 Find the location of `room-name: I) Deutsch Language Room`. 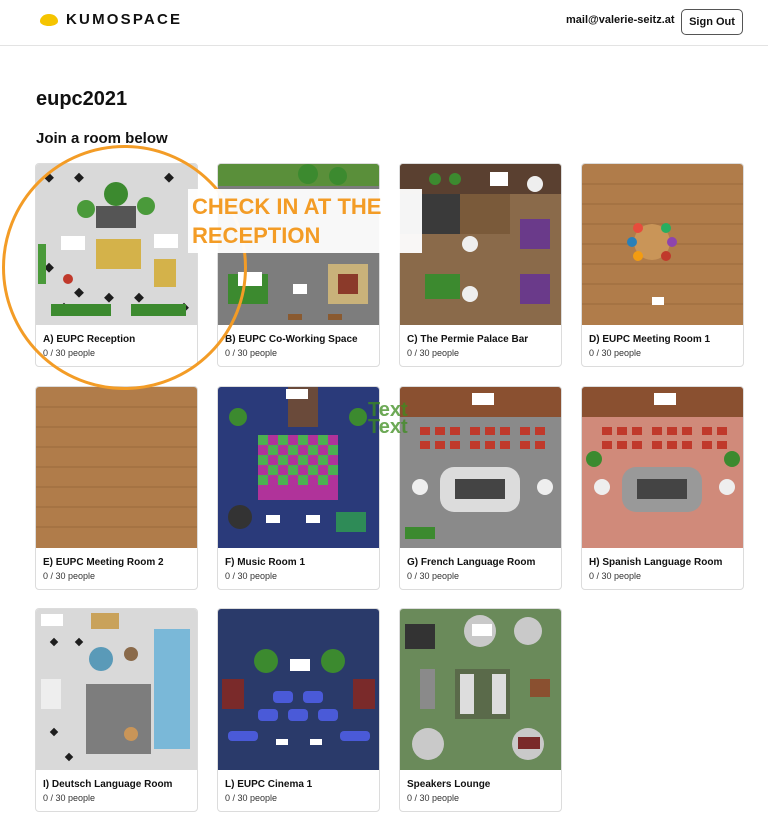

room-name: I) Deutsch Language Room is located at coordinates (108, 784).